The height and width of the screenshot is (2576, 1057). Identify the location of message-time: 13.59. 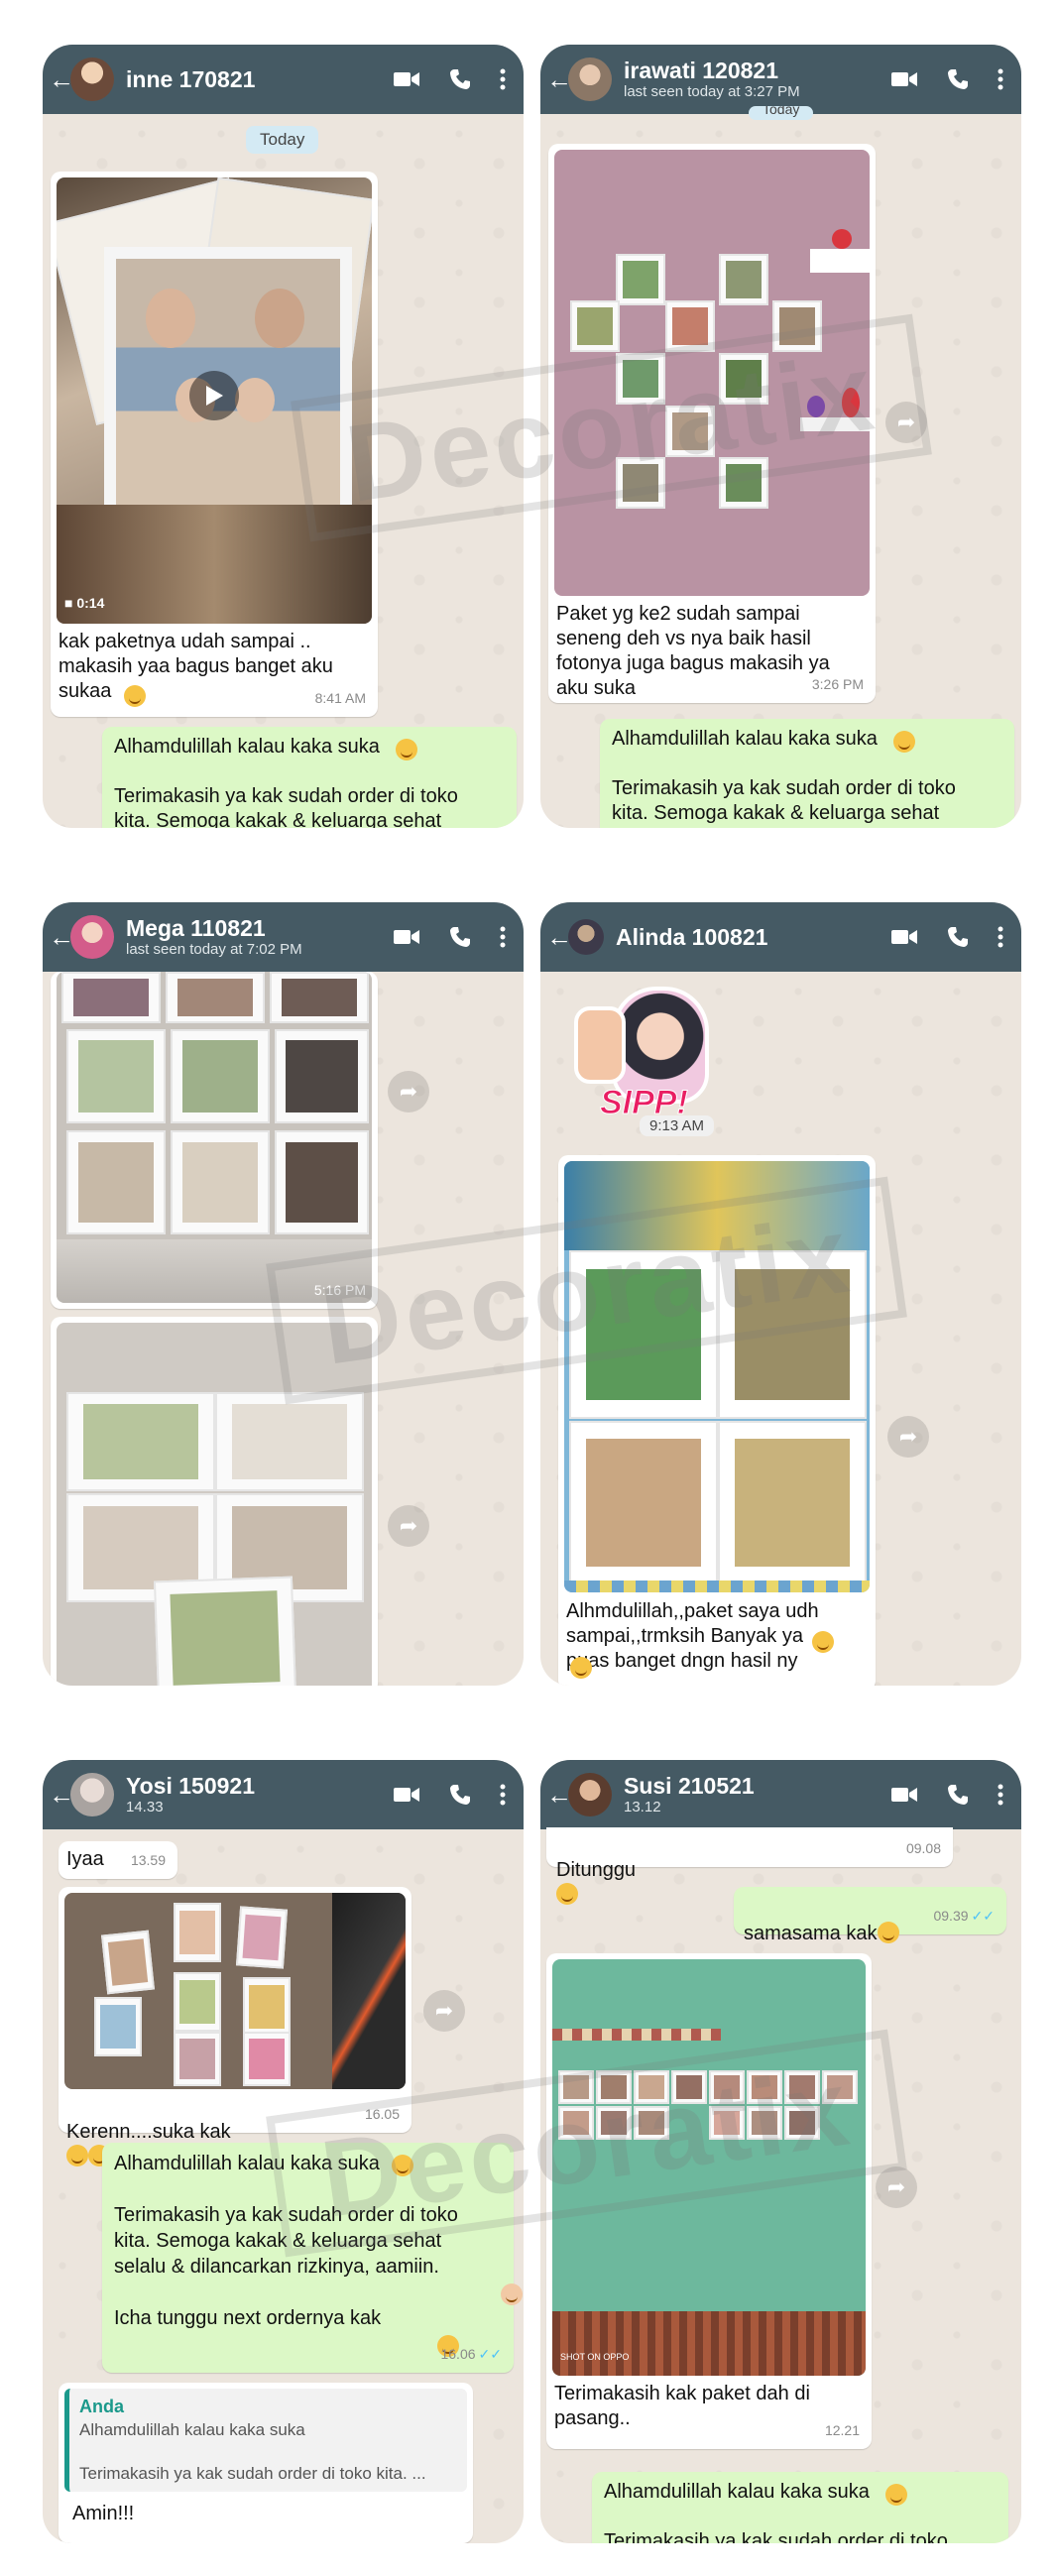
(148, 1860).